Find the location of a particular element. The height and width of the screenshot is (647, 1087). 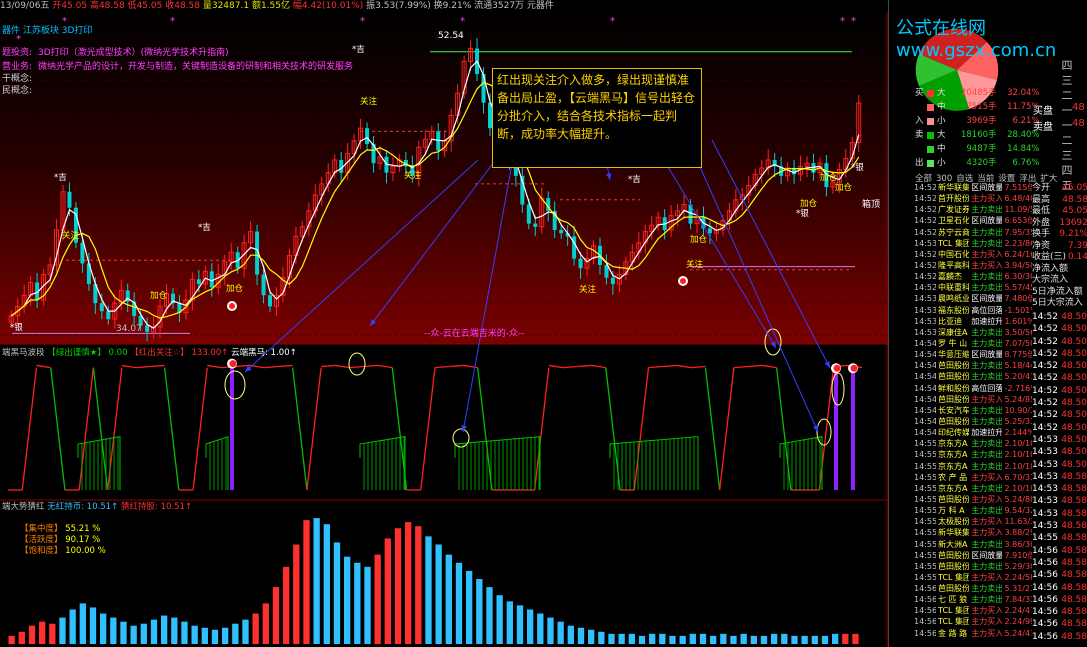

flow-cell: 9.54/32 is located at coordinates (1018, 511).